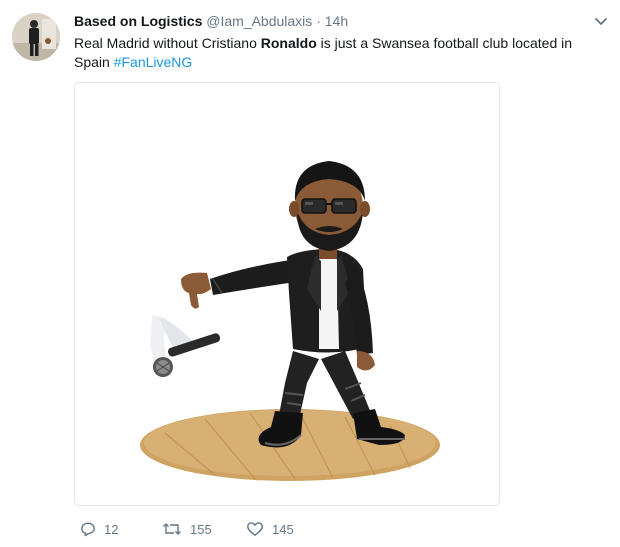 The image size is (620, 547). I want to click on like-button: 145, so click(270, 529).